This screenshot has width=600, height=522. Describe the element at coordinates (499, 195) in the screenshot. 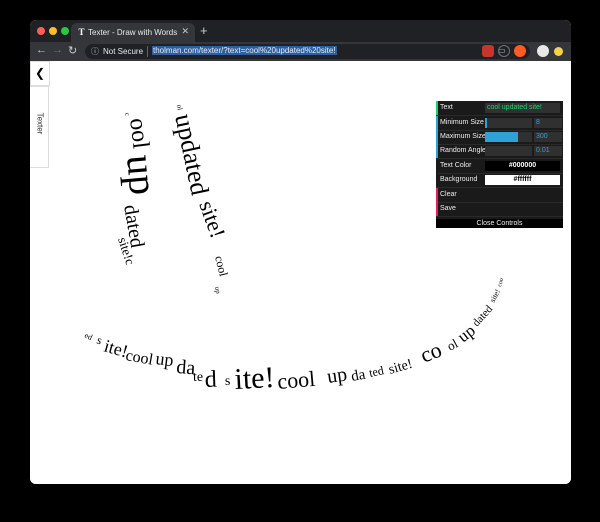

I see `clear-button: Clear` at that location.